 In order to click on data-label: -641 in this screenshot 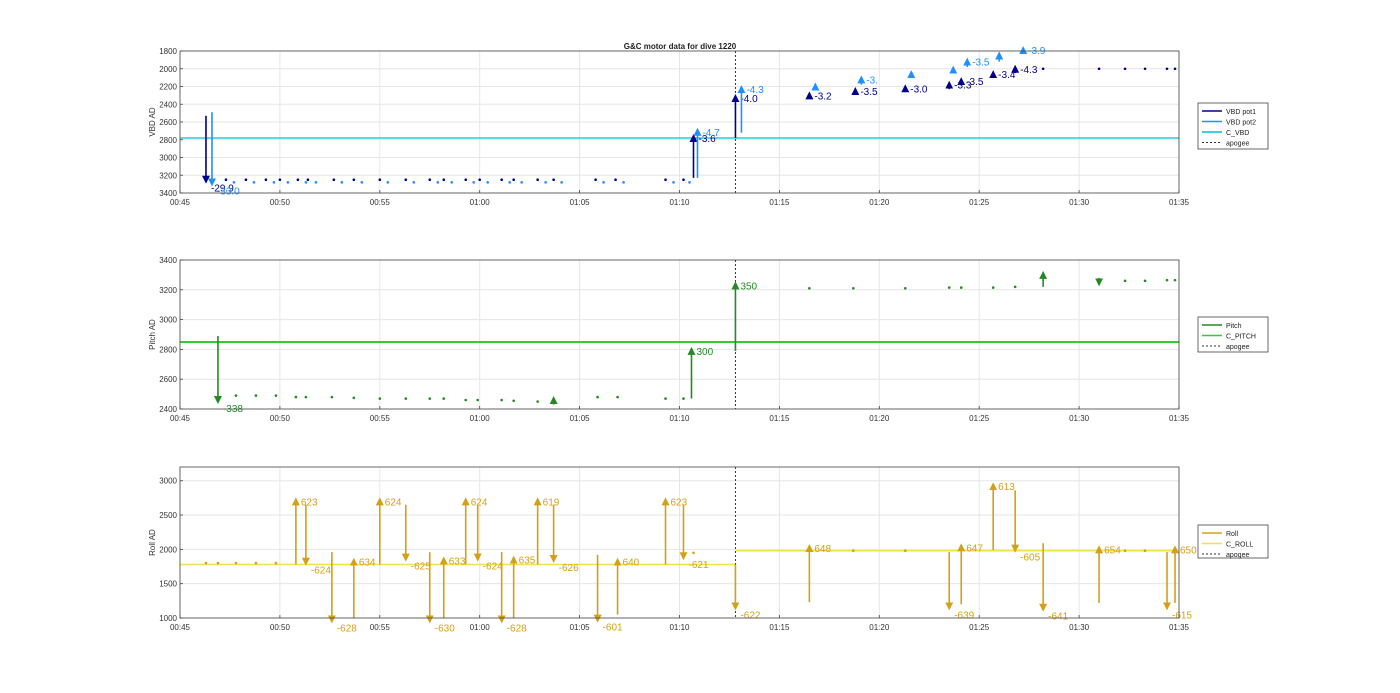, I will do `click(1058, 617)`.